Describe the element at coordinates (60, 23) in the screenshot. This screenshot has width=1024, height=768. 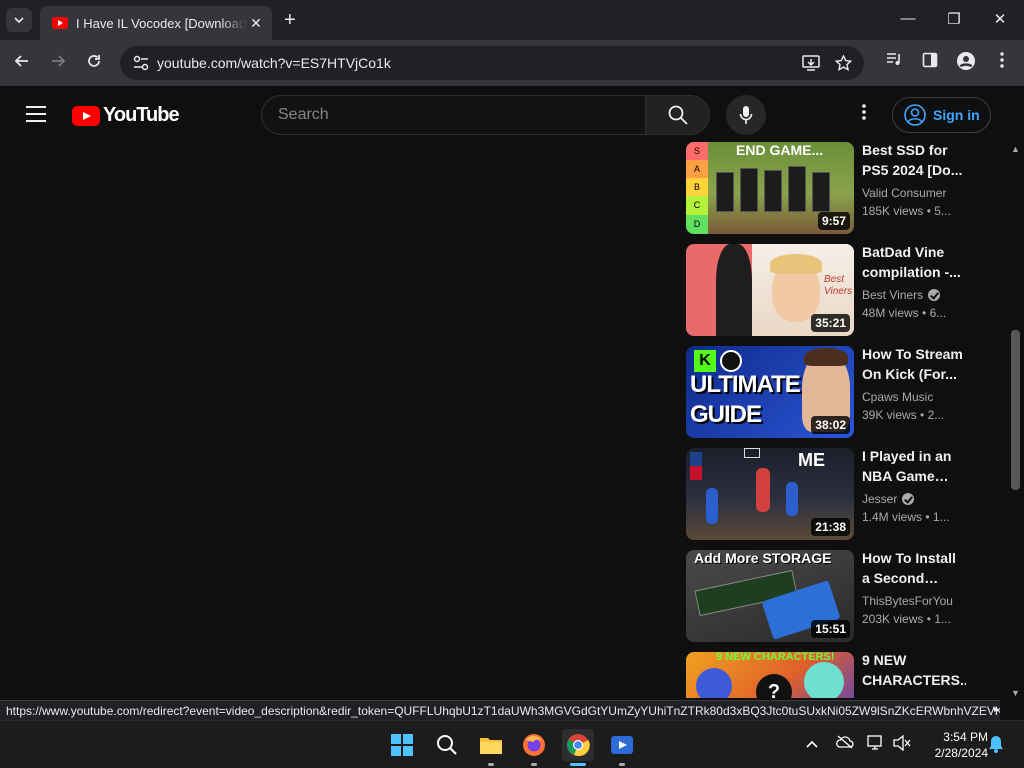
I see `youtube-favicon-icon` at that location.